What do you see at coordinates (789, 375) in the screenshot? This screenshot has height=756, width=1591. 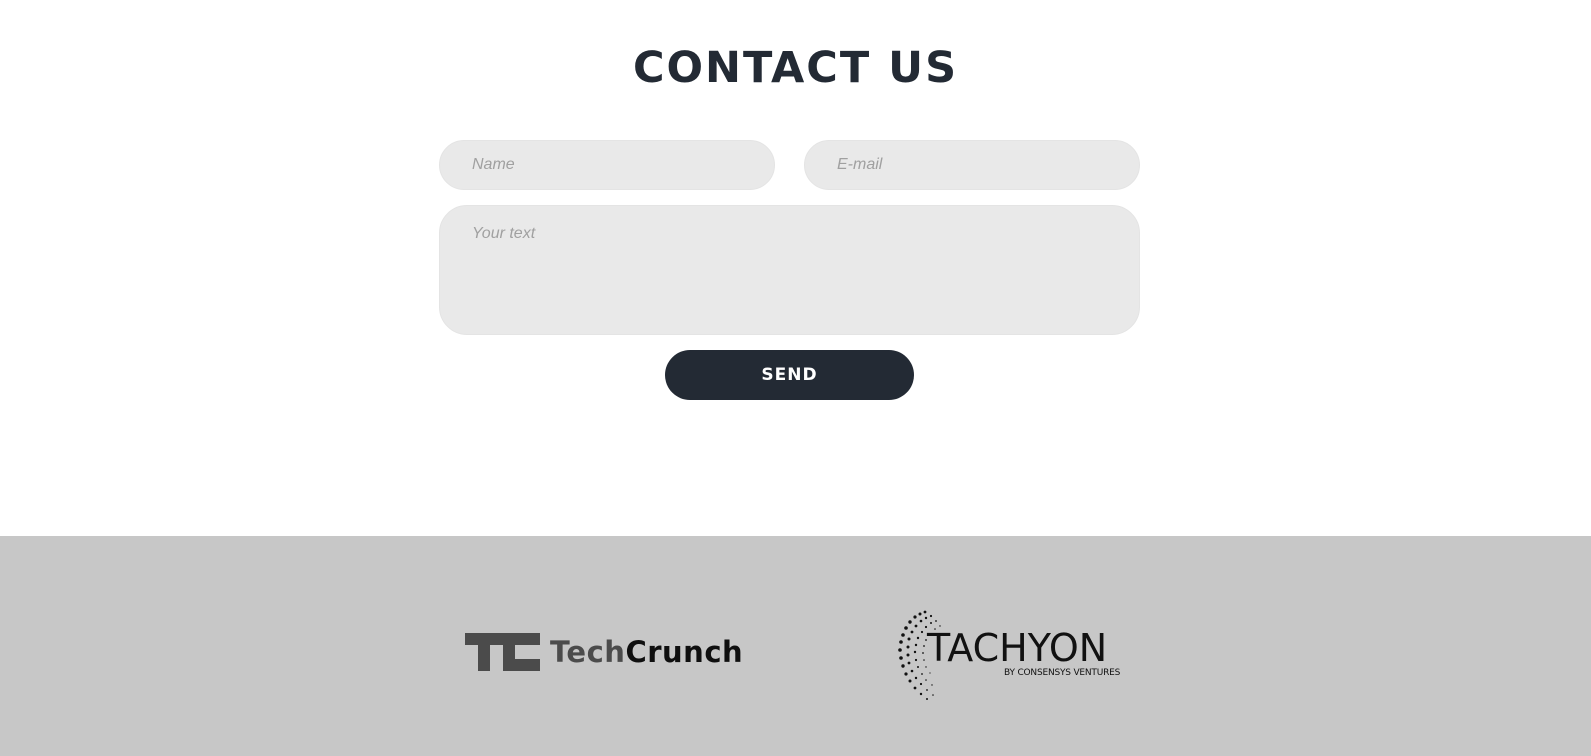 I see `send-button: SEND` at bounding box center [789, 375].